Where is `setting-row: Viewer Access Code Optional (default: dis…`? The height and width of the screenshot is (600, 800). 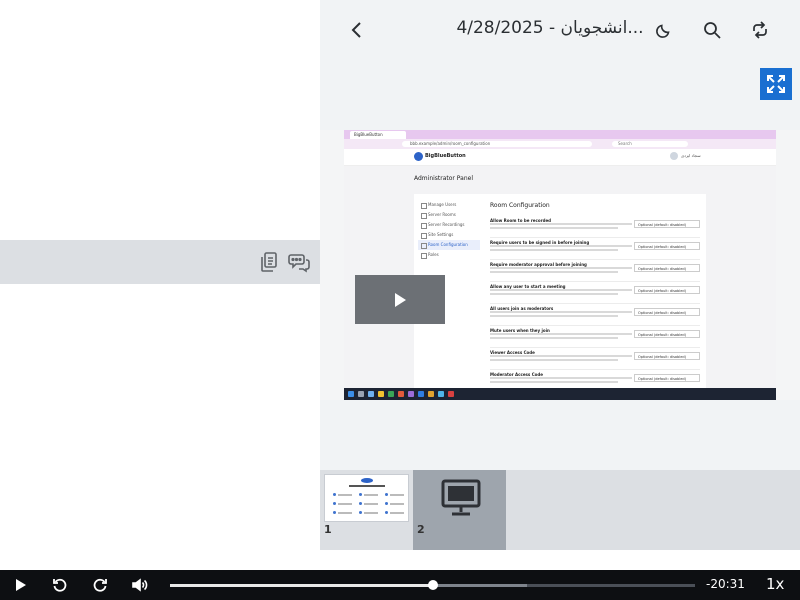 setting-row: Viewer Access Code Optional (default: dis… is located at coordinates (595, 359).